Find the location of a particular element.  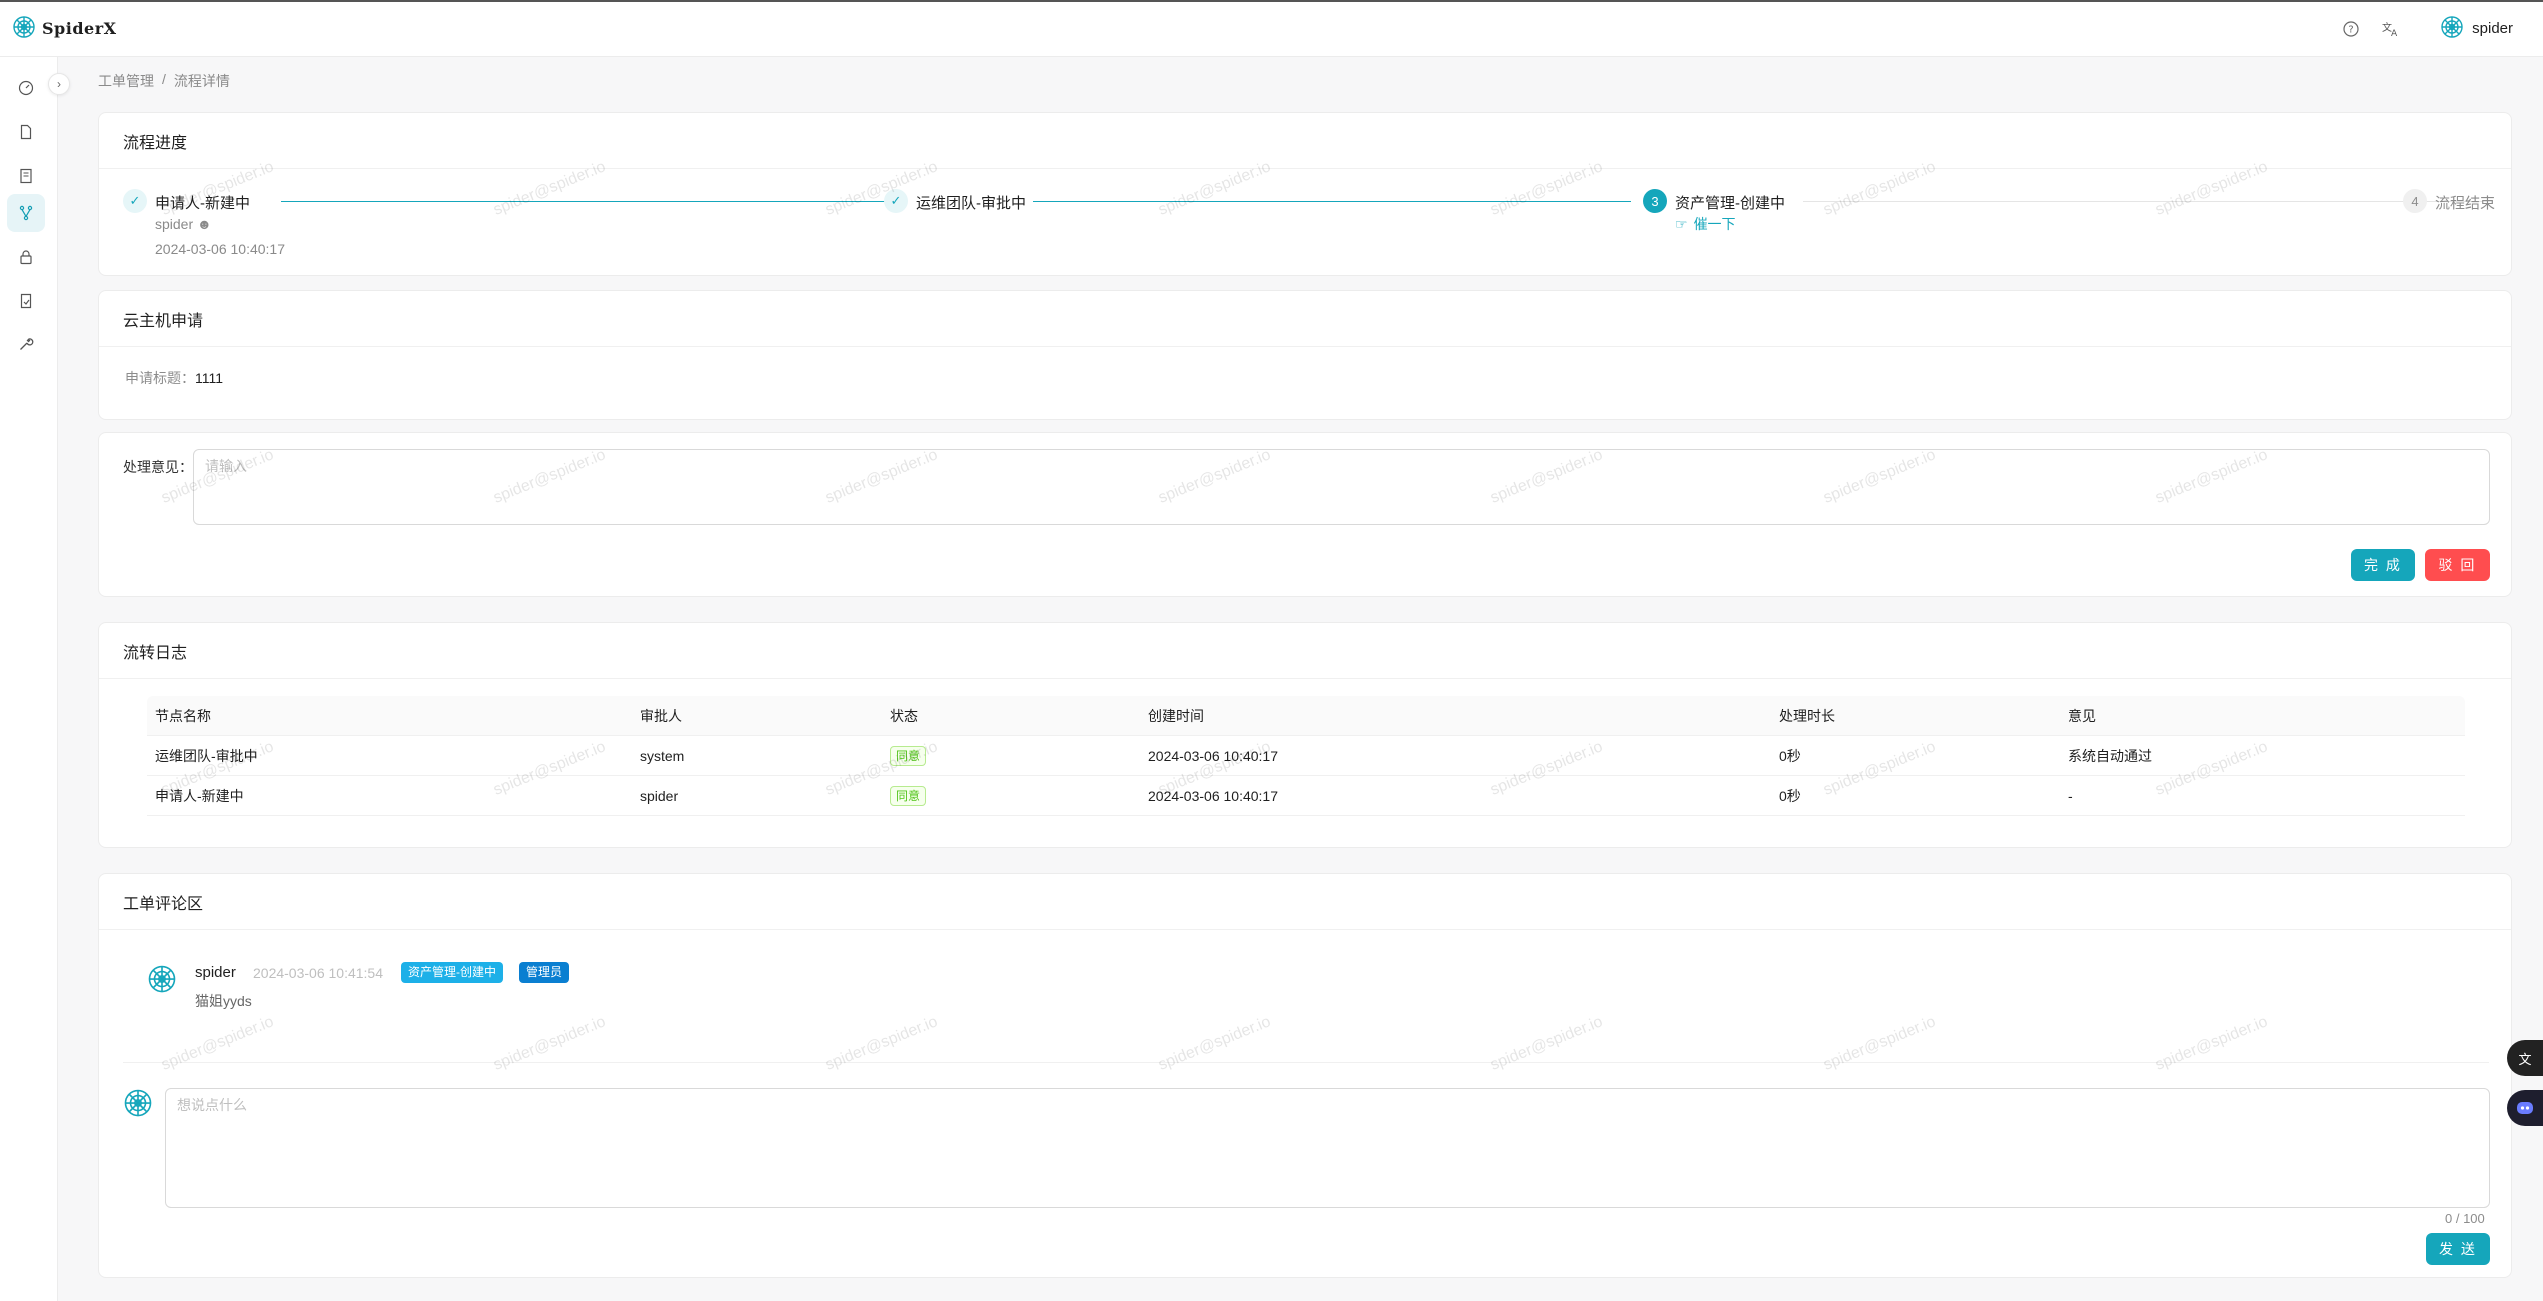

workflow-icon is located at coordinates (26, 213).